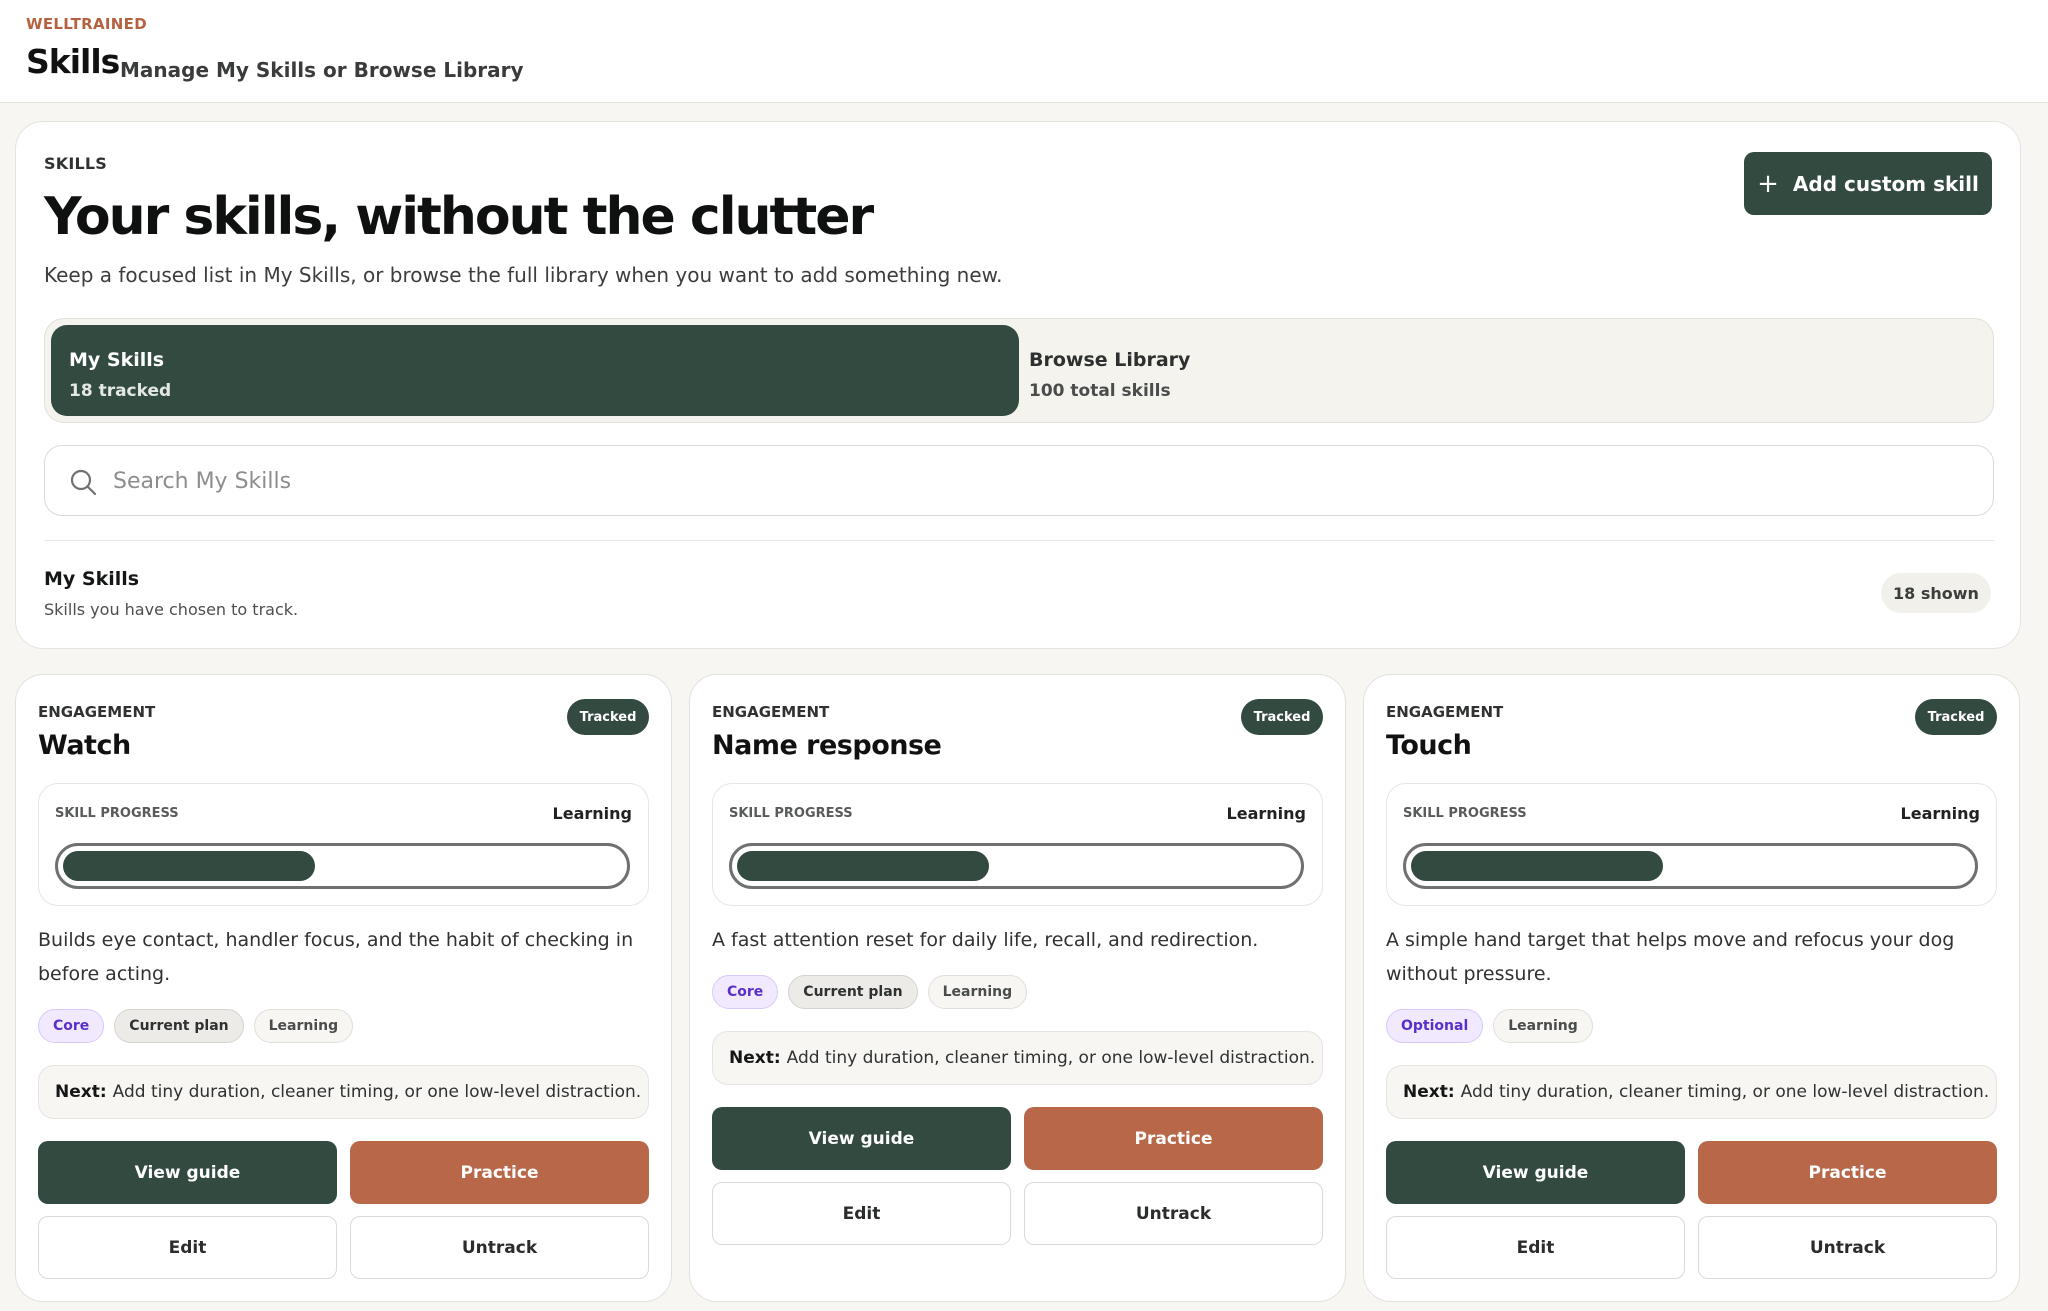  I want to click on tab-browse-library-count: 100 total skills, so click(1100, 391).